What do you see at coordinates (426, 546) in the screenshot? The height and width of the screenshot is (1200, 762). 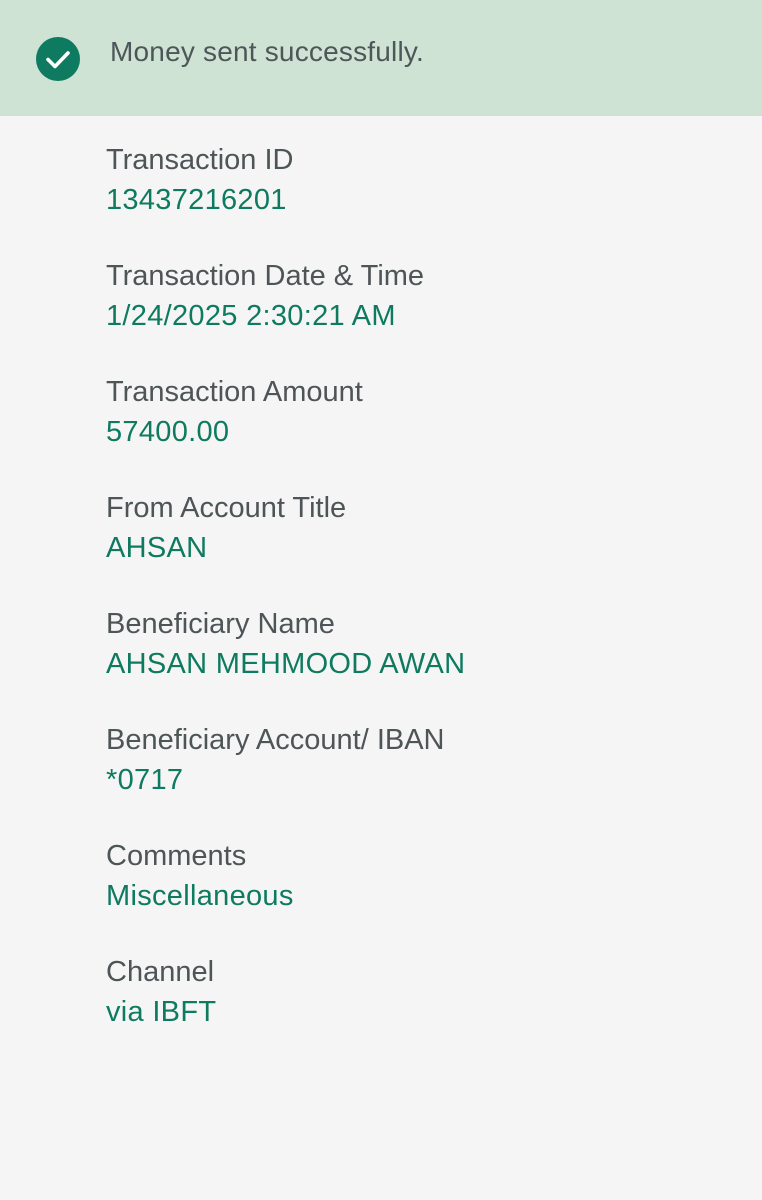 I see `detail-row-from-account-title: From Account Title AHSAN` at bounding box center [426, 546].